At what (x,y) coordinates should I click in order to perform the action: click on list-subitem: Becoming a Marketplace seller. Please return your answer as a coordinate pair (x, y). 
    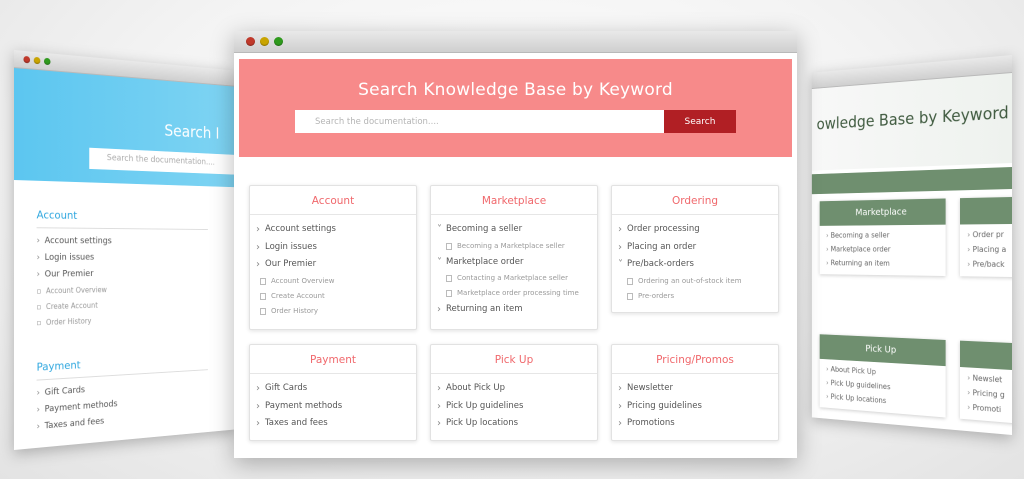
    Looking at the image, I should click on (514, 246).